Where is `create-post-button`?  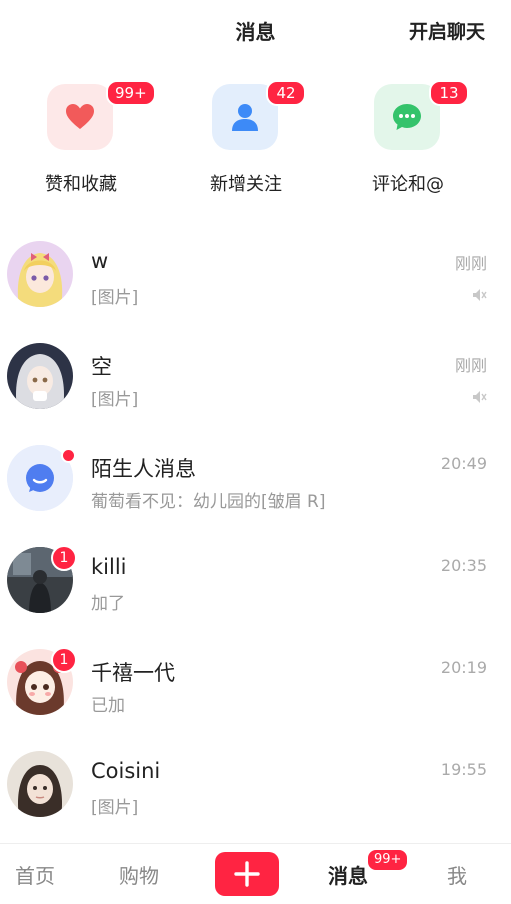 create-post-button is located at coordinates (247, 874).